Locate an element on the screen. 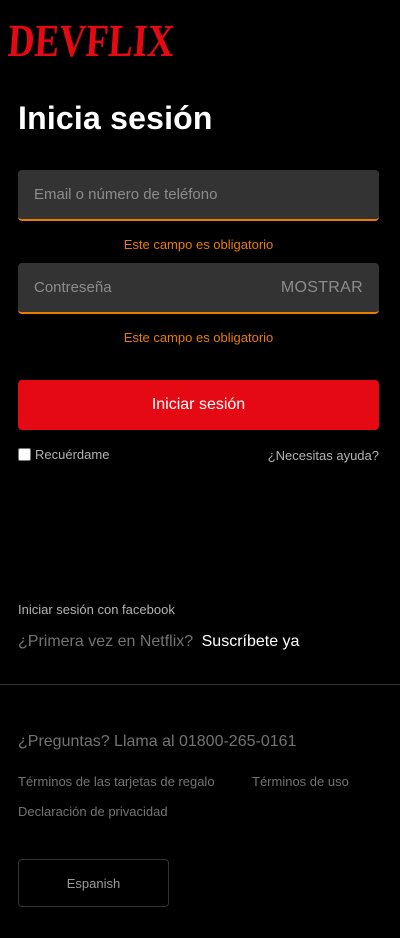 This screenshot has height=938, width=400. help-link: ¿Necesitas ayuda? is located at coordinates (323, 455).